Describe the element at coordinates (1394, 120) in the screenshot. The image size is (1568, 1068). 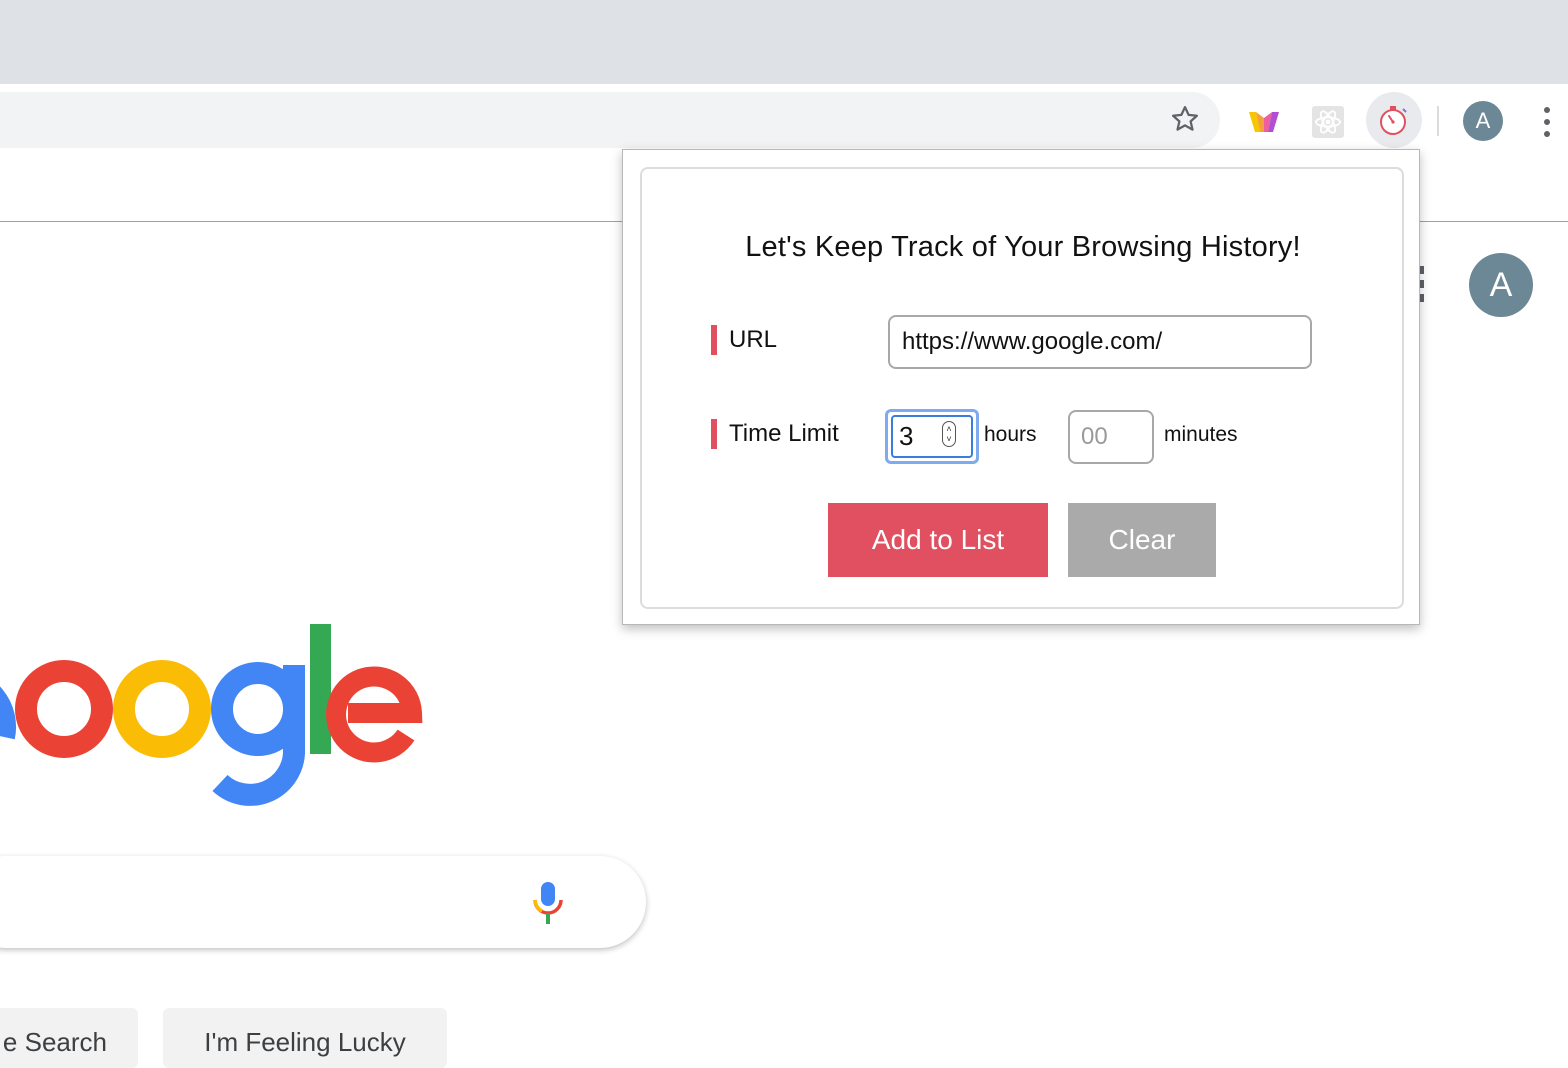
I see `stopwatch-icon` at that location.